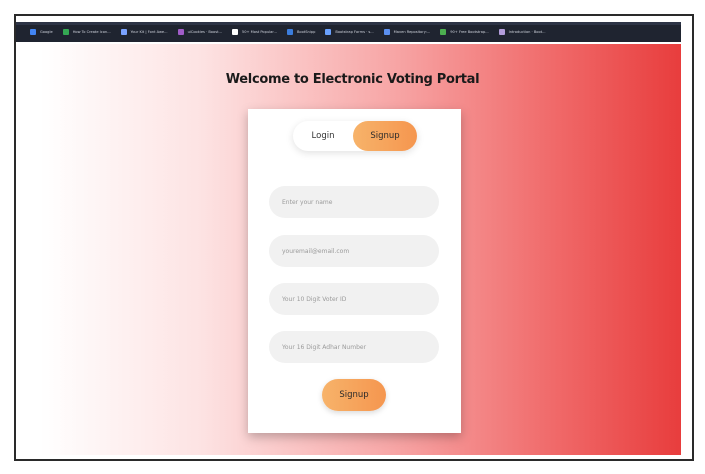  What do you see at coordinates (354, 395) in the screenshot?
I see `signup-button: Signup` at bounding box center [354, 395].